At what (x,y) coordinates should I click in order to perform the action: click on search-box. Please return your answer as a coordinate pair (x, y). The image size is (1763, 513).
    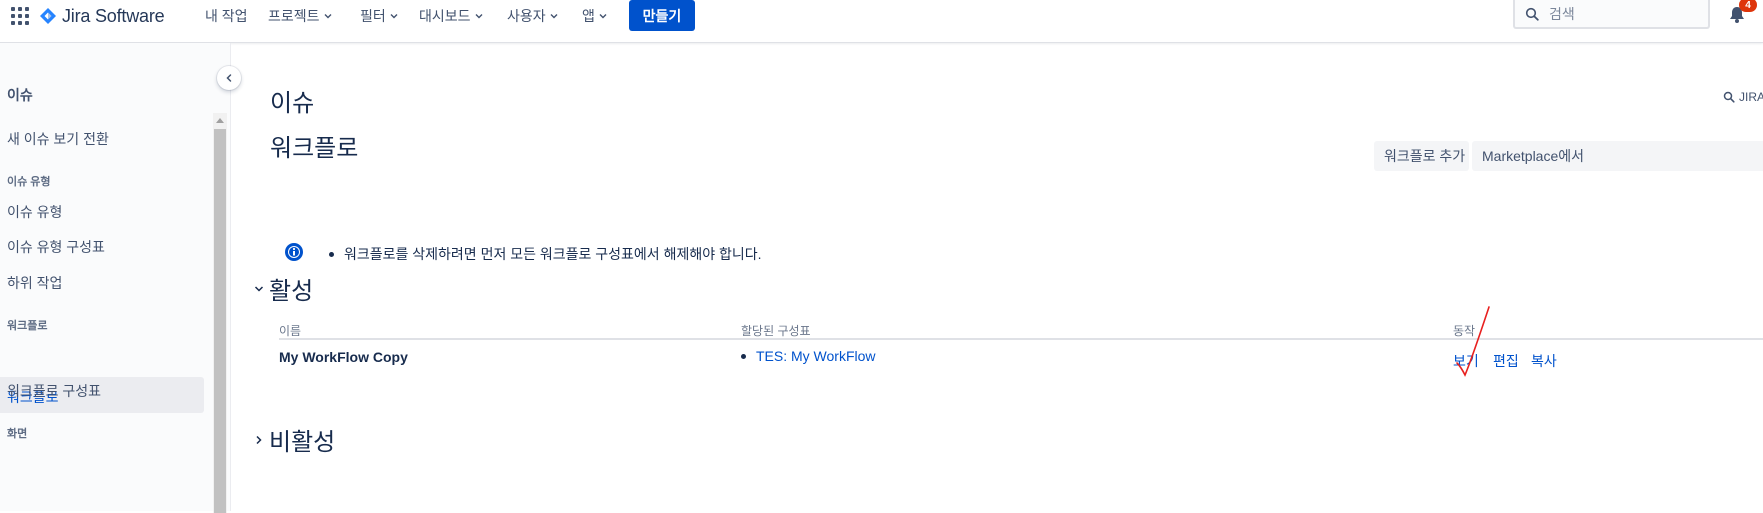
    Looking at the image, I should click on (1611, 14).